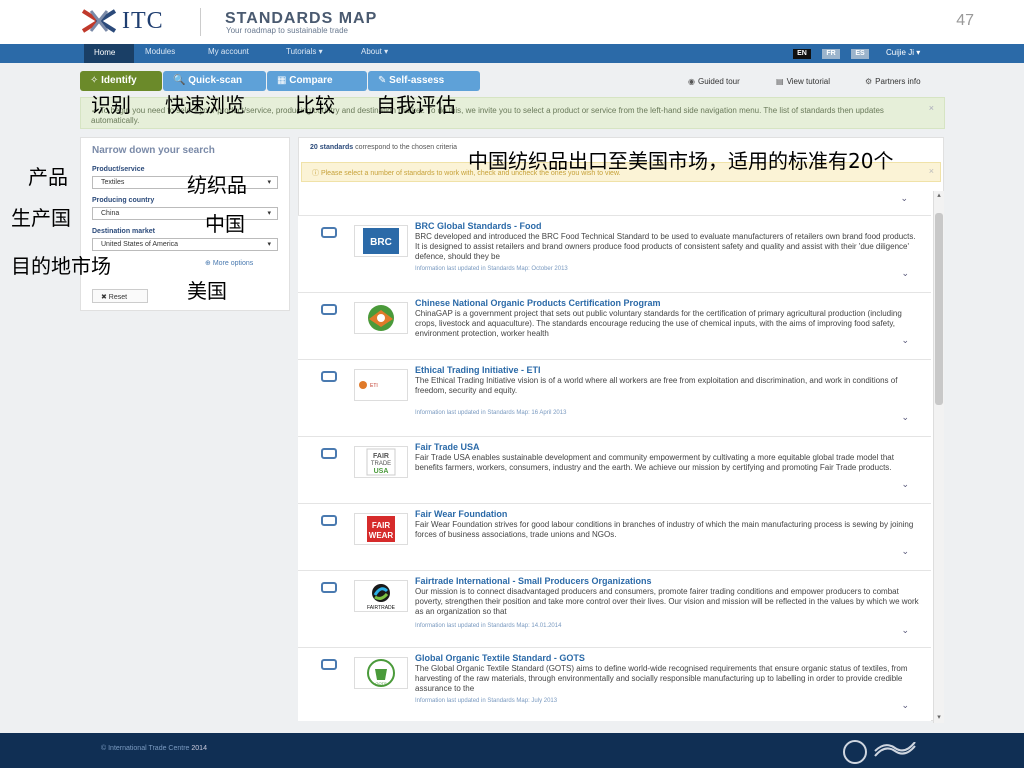  Describe the element at coordinates (109, 53) in the screenshot. I see `nav-home: Home` at that location.